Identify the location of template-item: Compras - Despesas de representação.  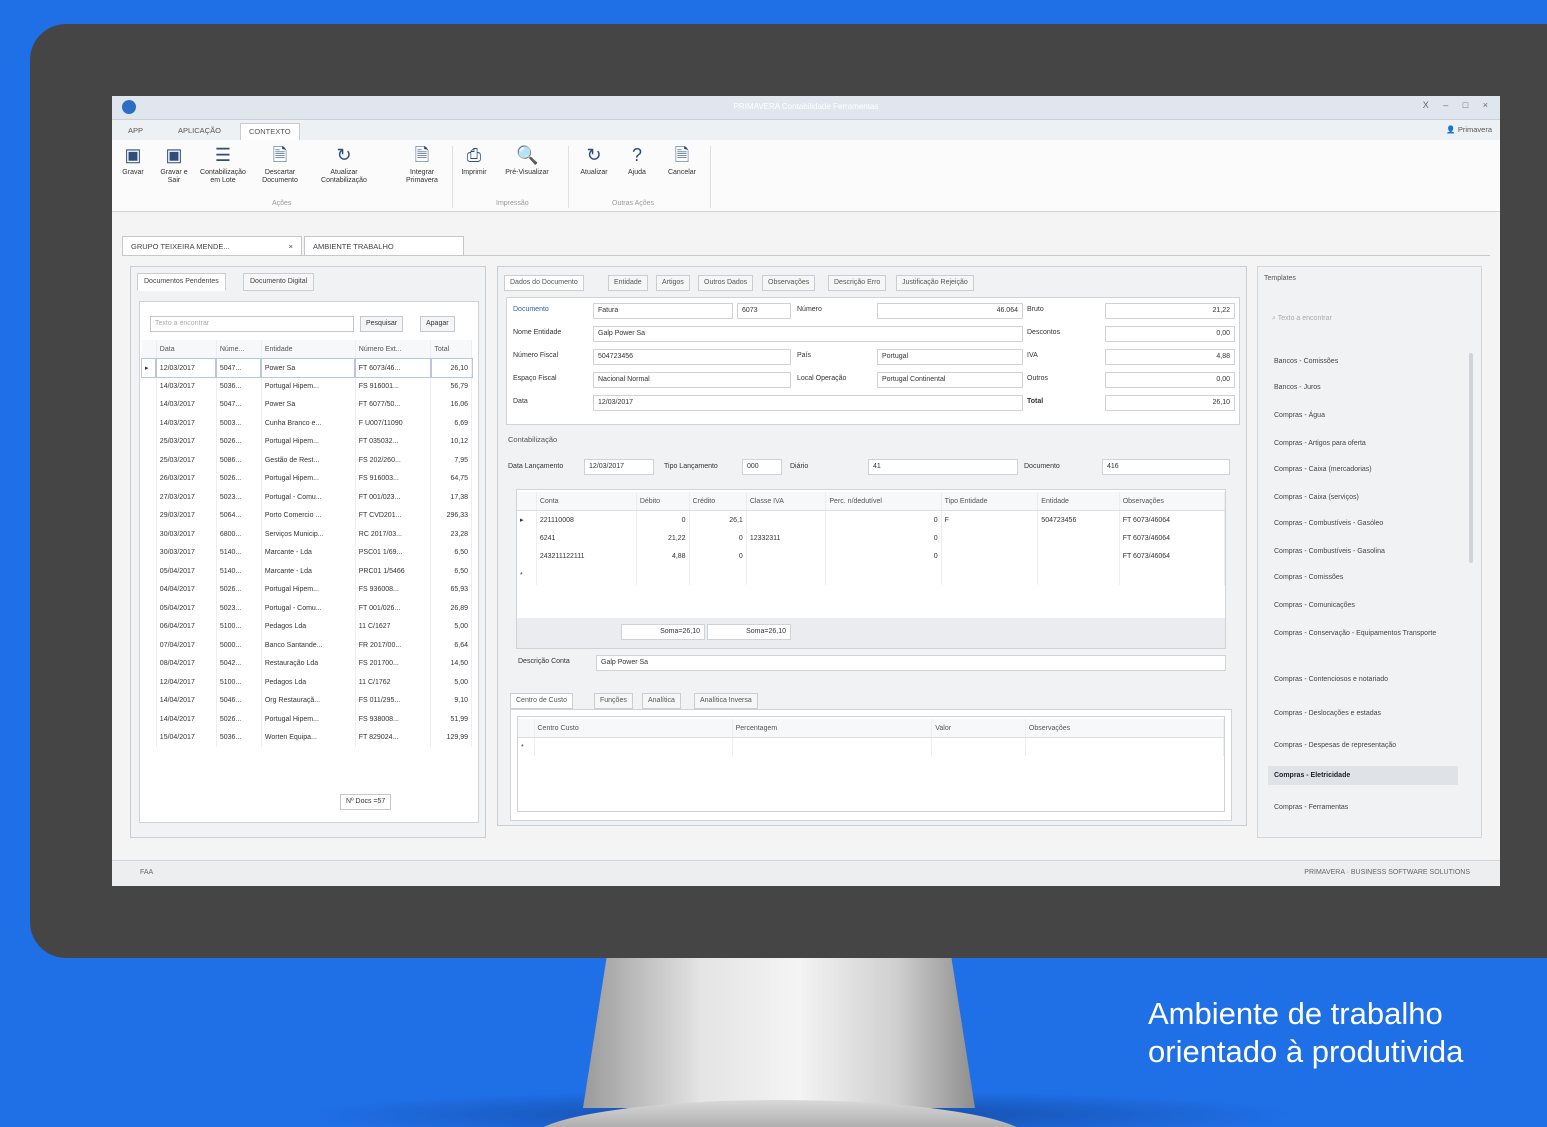
(1369, 745).